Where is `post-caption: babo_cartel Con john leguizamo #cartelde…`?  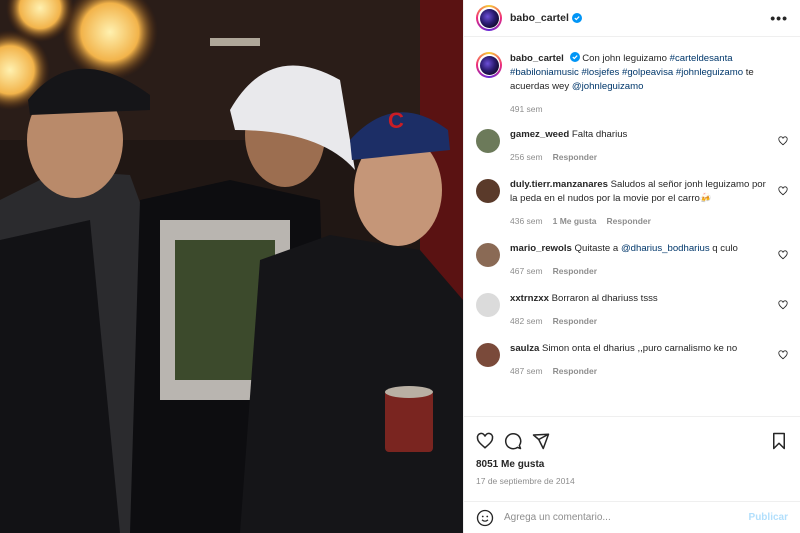 post-caption: babo_cartel Con john leguizamo #cartelde… is located at coordinates (632, 84).